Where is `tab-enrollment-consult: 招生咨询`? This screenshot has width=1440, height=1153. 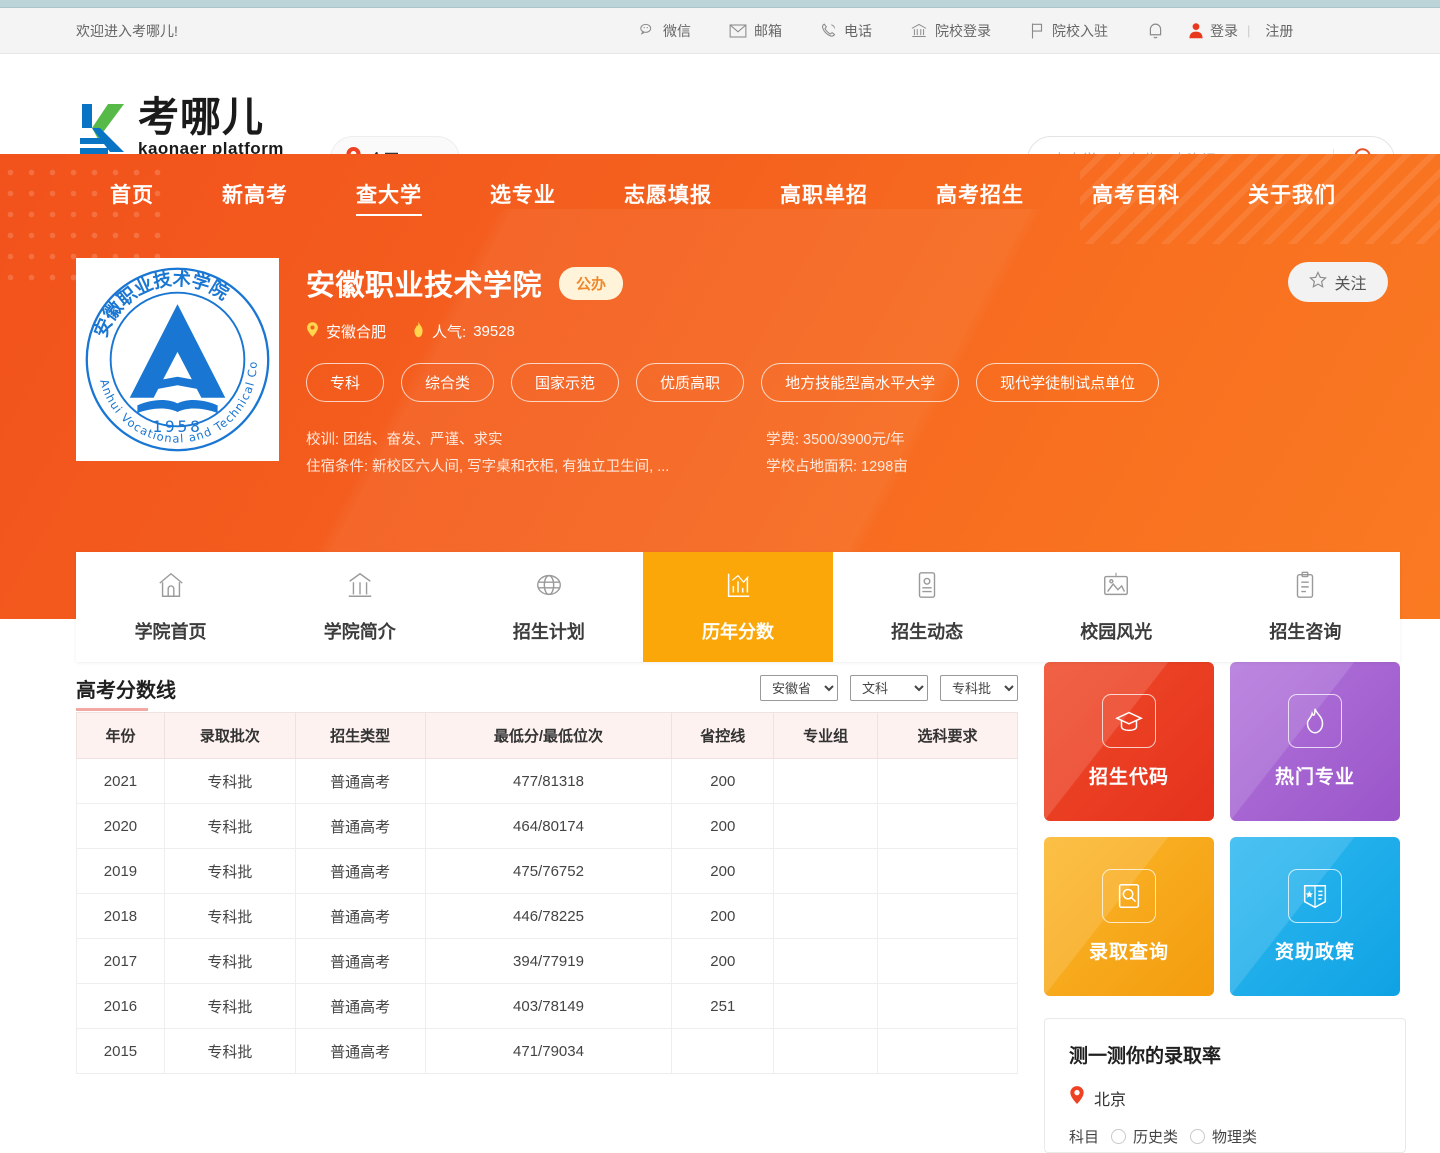
tab-enrollment-consult: 招生咨询 is located at coordinates (1305, 607).